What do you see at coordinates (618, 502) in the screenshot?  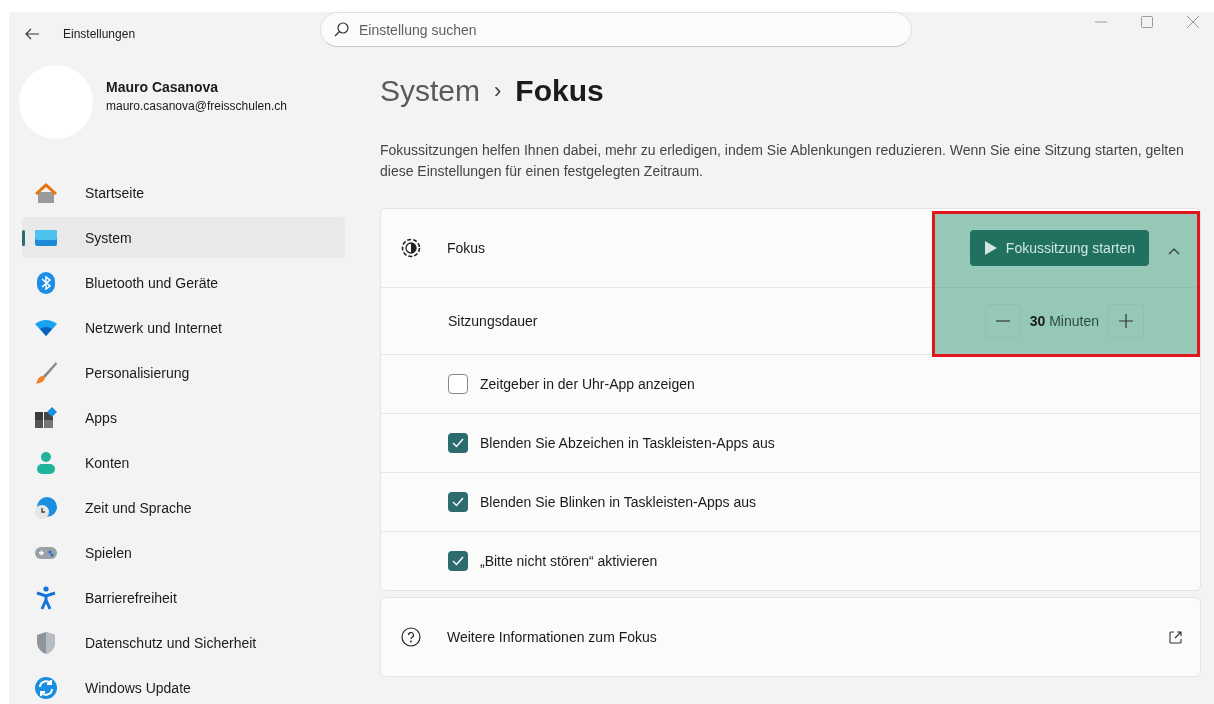 I see `checkbox-label: Blenden Sie Blinken in Taskleisten-Apps aus` at bounding box center [618, 502].